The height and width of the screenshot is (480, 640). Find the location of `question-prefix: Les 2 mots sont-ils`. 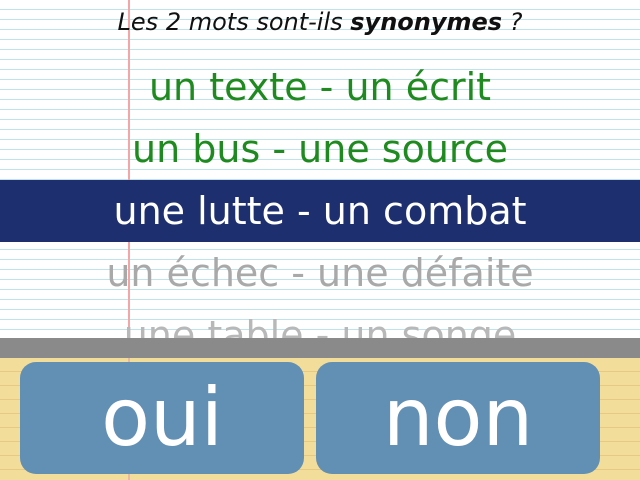

question-prefix: Les 2 mots sont-ils is located at coordinates (234, 22).